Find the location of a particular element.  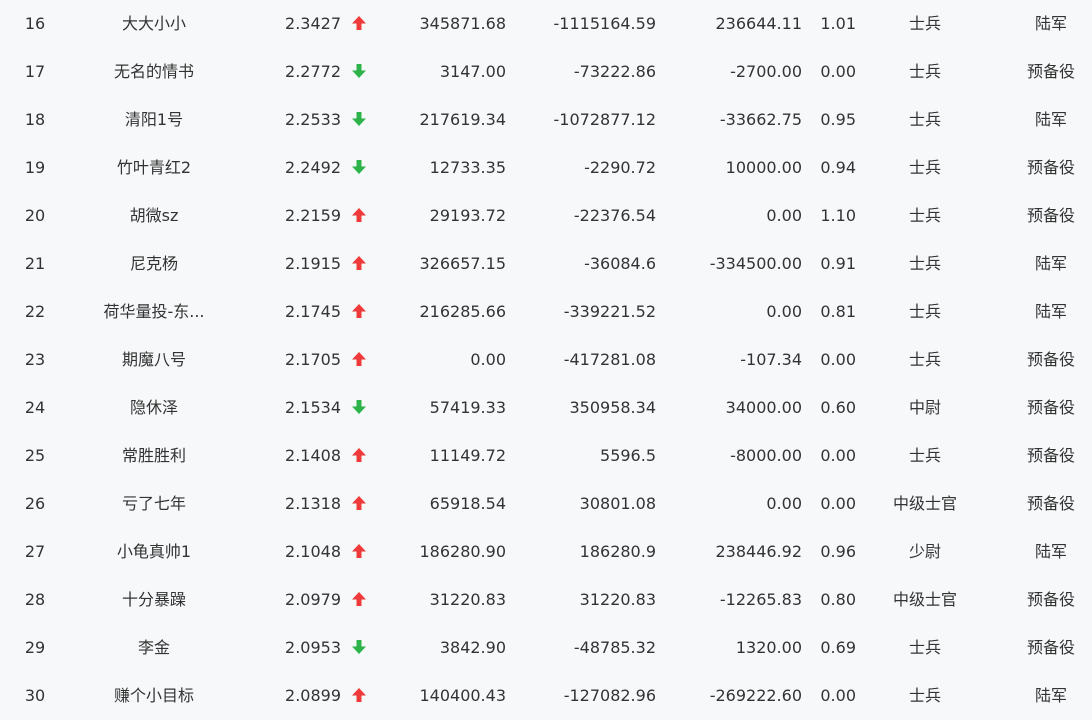

value-2-cell: 5596.5 is located at coordinates (628, 455).